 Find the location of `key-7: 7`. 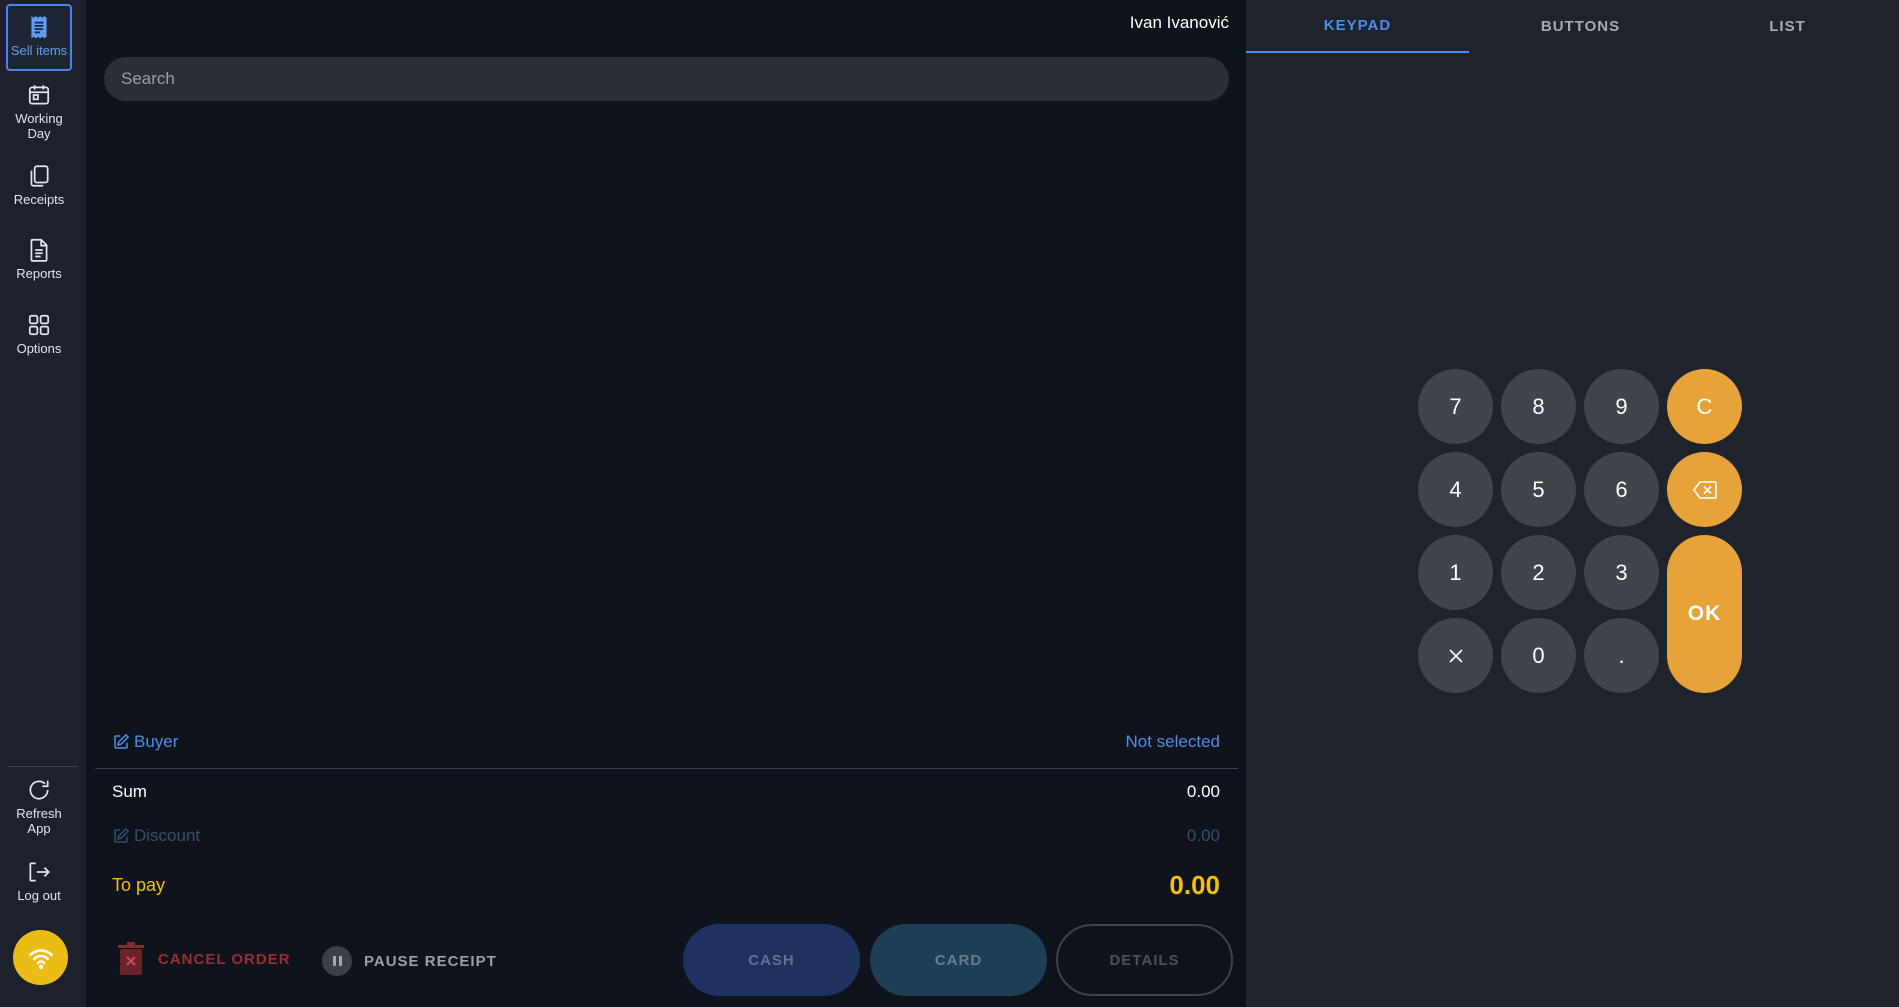

key-7: 7 is located at coordinates (1455, 406).